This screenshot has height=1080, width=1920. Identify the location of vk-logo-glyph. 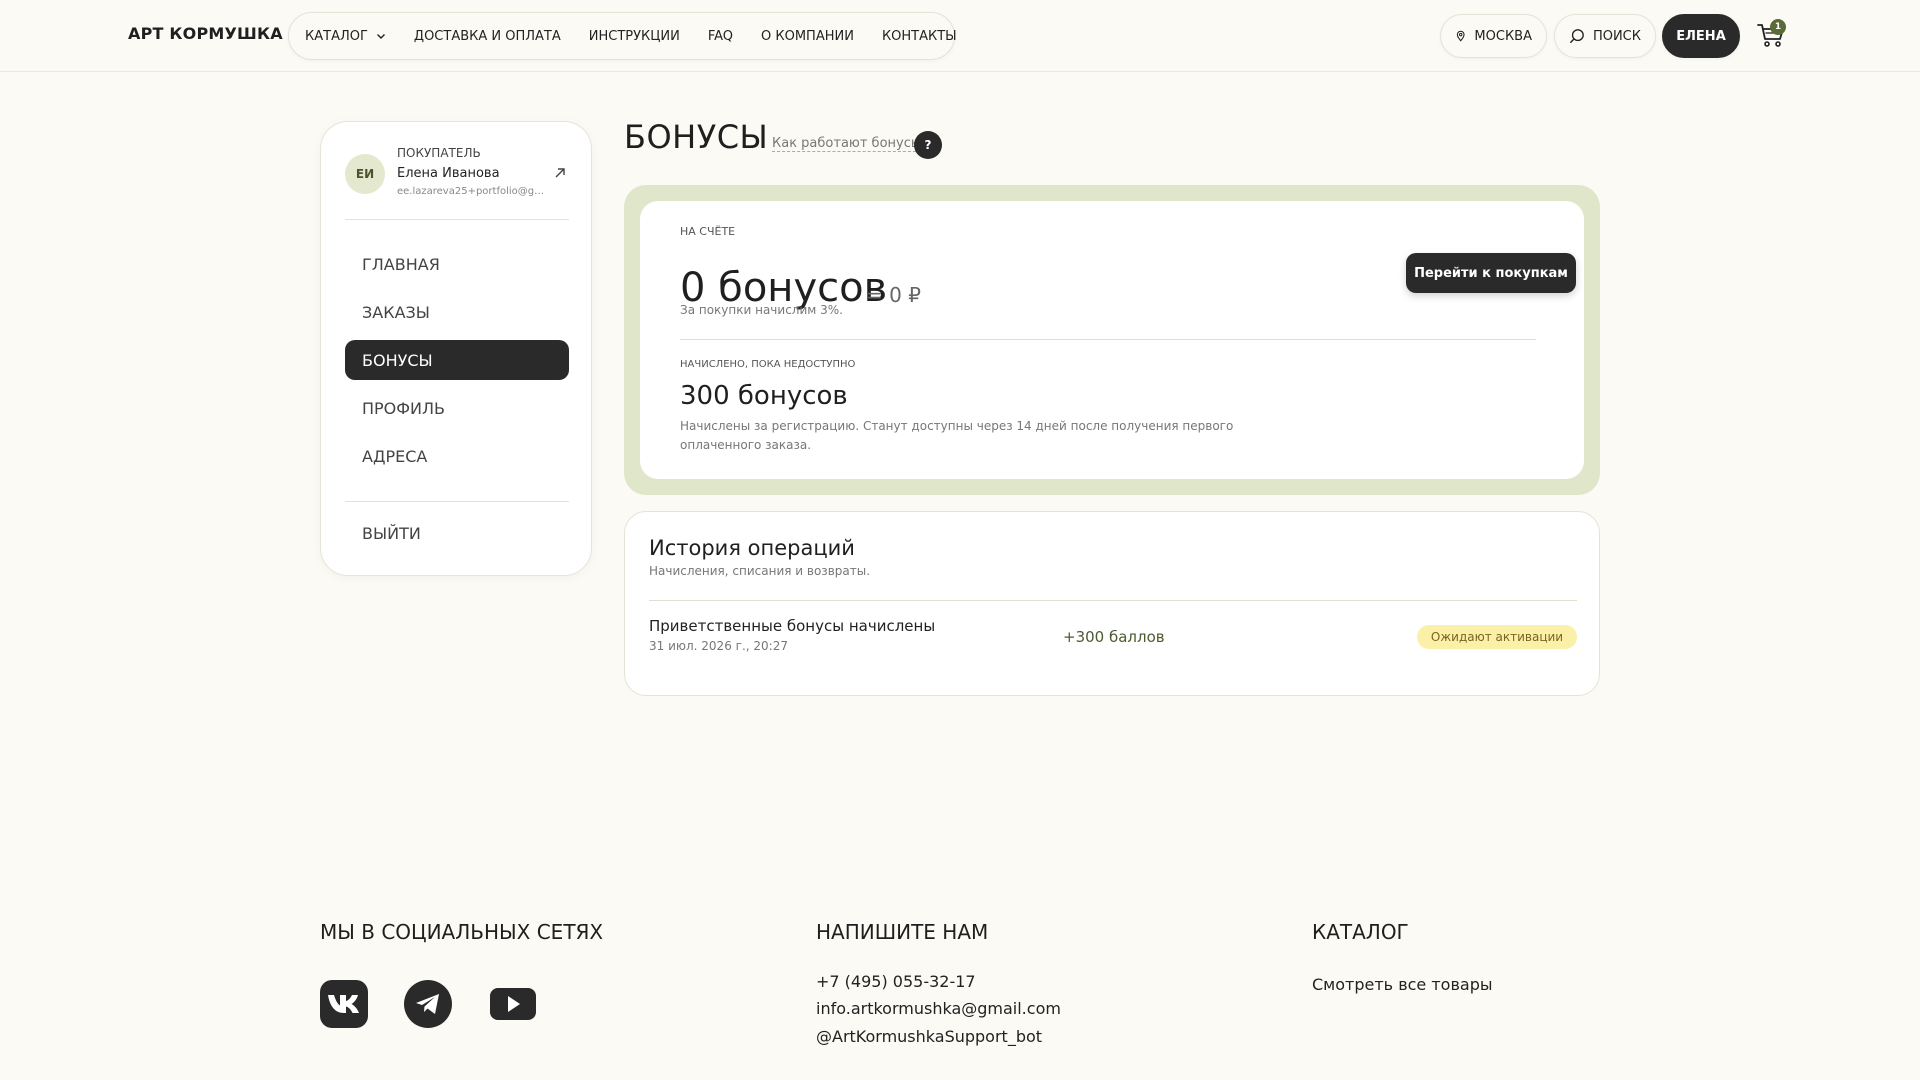
(343, 1004).